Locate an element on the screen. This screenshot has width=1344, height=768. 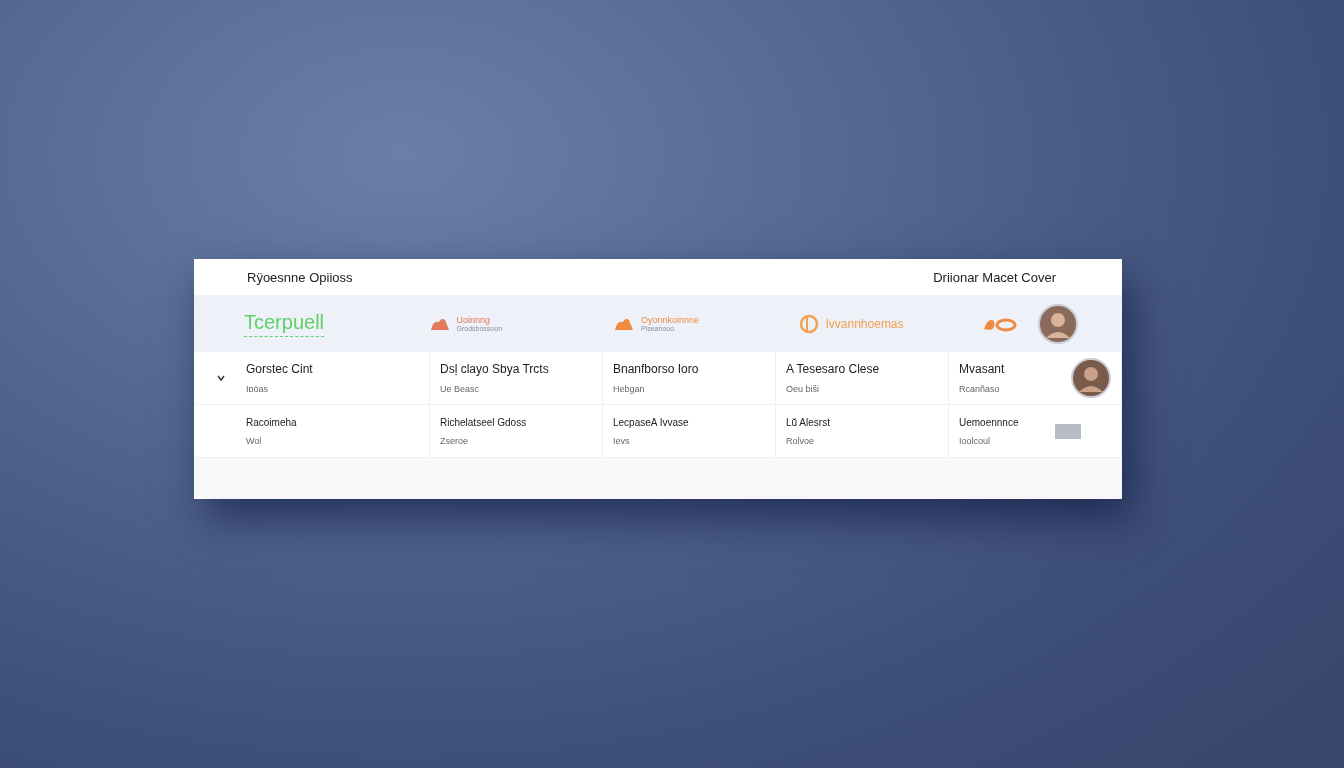
cell-subtitle: Wol is located at coordinates (254, 440).